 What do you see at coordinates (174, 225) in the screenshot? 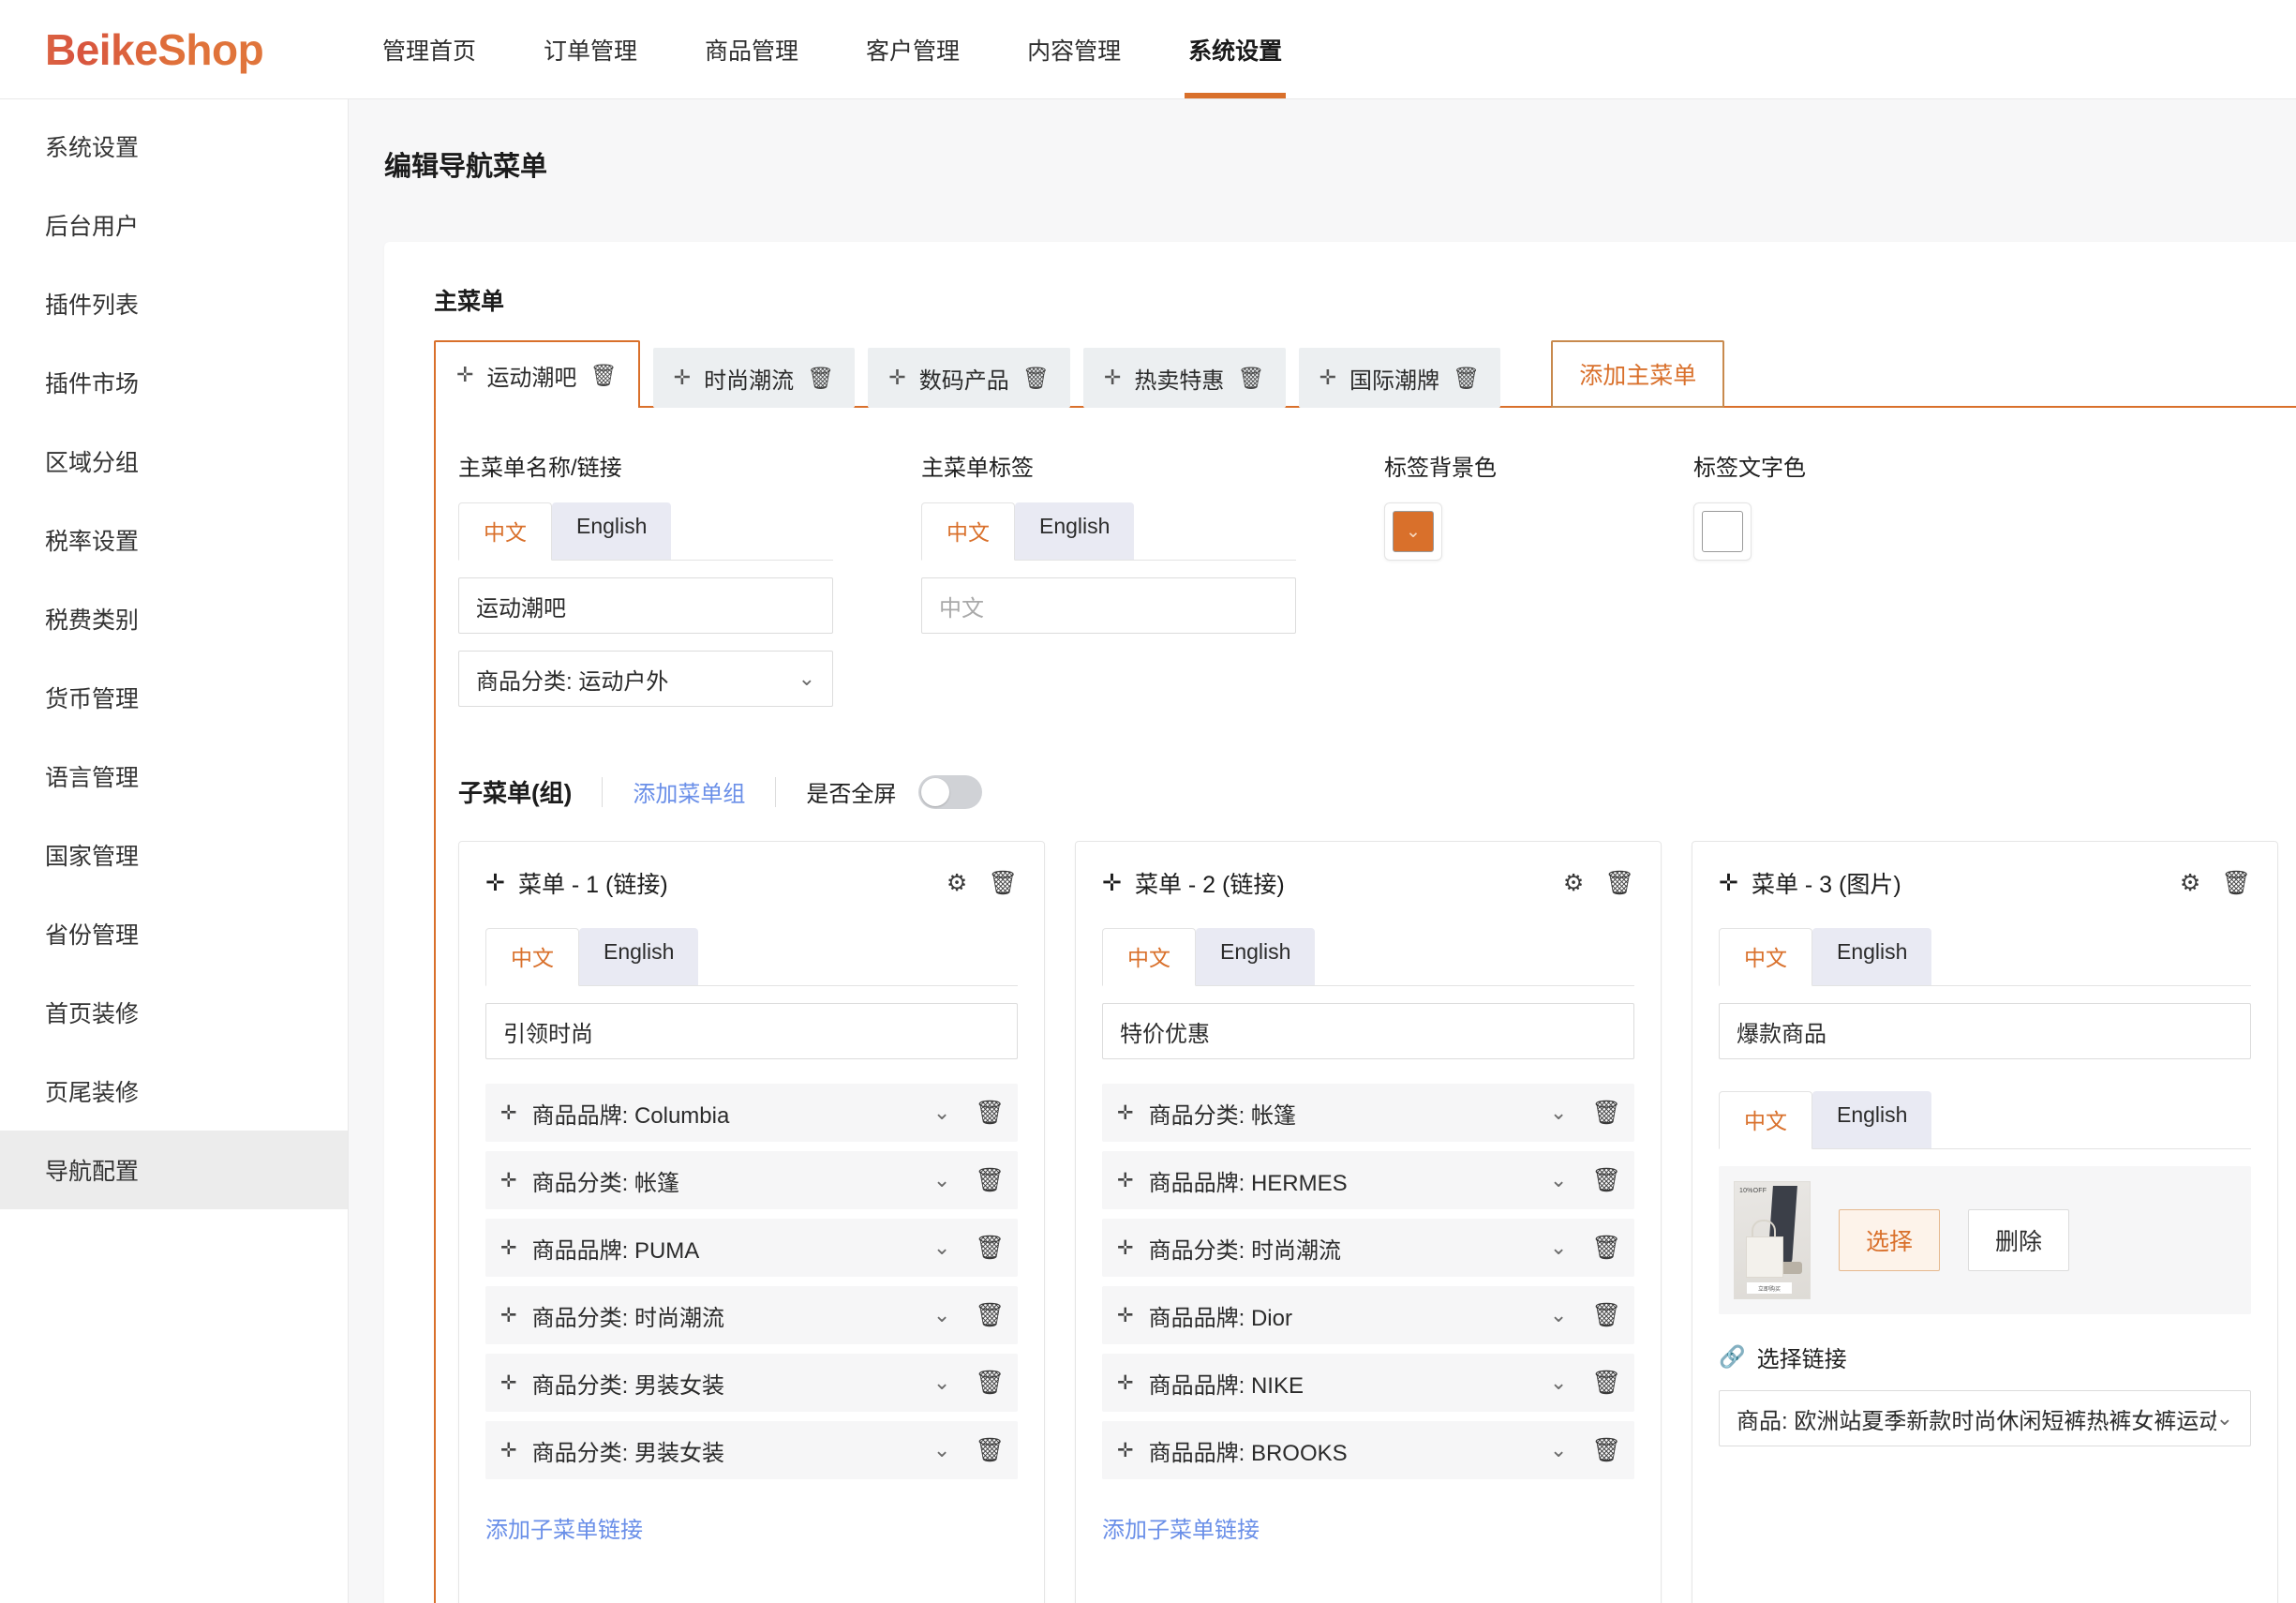
I see `sidebar-item-1: 后台用户` at bounding box center [174, 225].